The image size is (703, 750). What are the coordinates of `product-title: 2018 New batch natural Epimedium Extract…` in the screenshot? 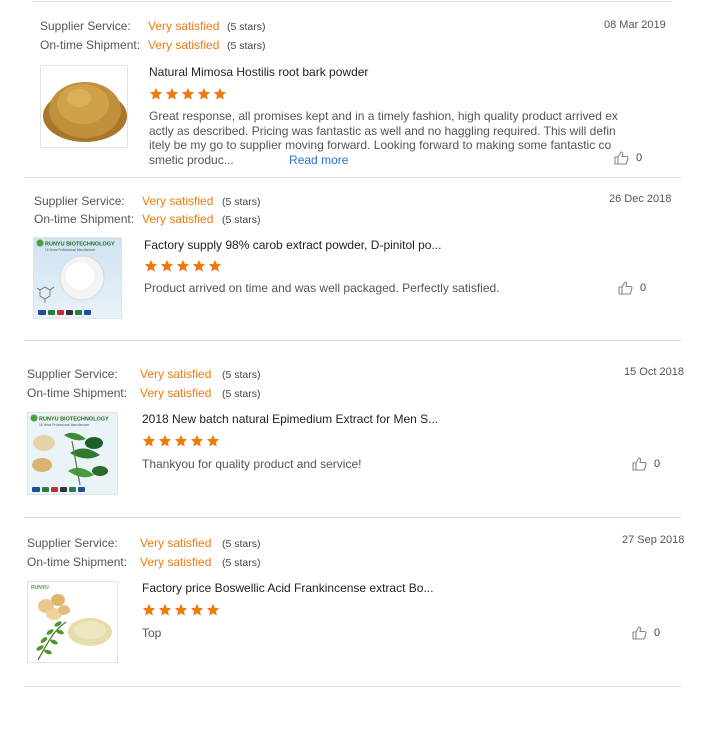 It's located at (290, 419).